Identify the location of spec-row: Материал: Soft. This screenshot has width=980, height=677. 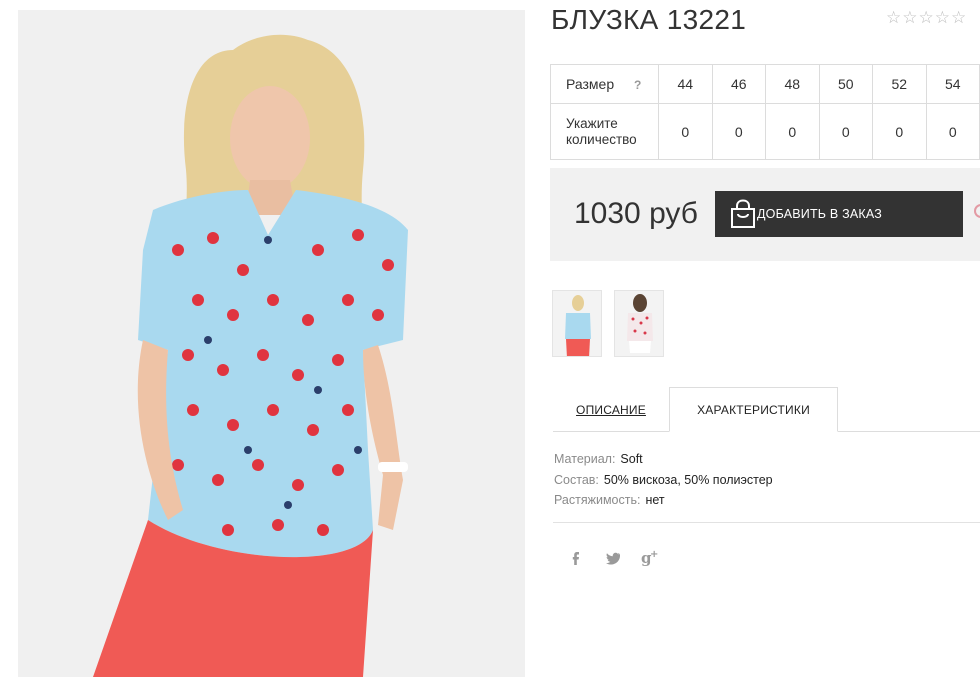
(663, 459).